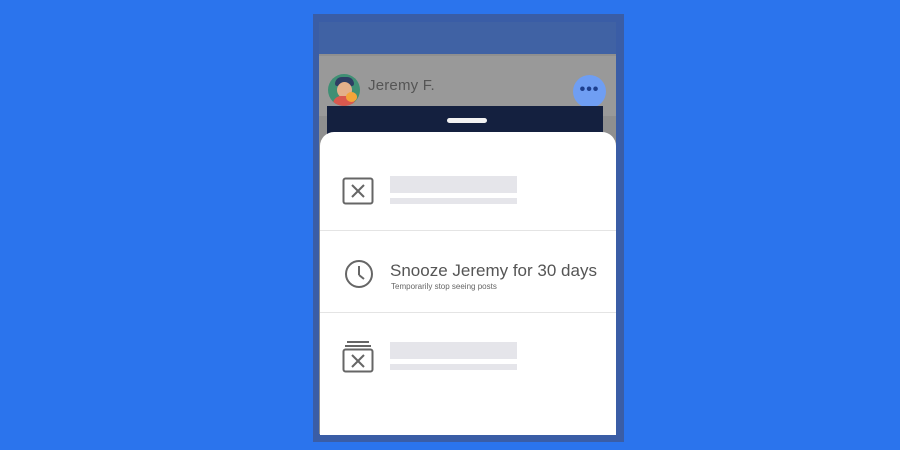  Describe the element at coordinates (351, 97) in the screenshot. I see `avatar-pet` at that location.